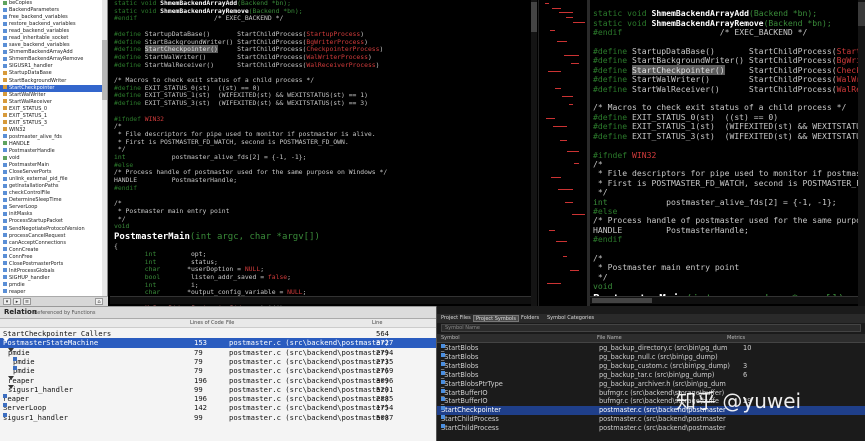  I want to click on symbol-tree-item: PostmasterHandle, so click(53, 151).